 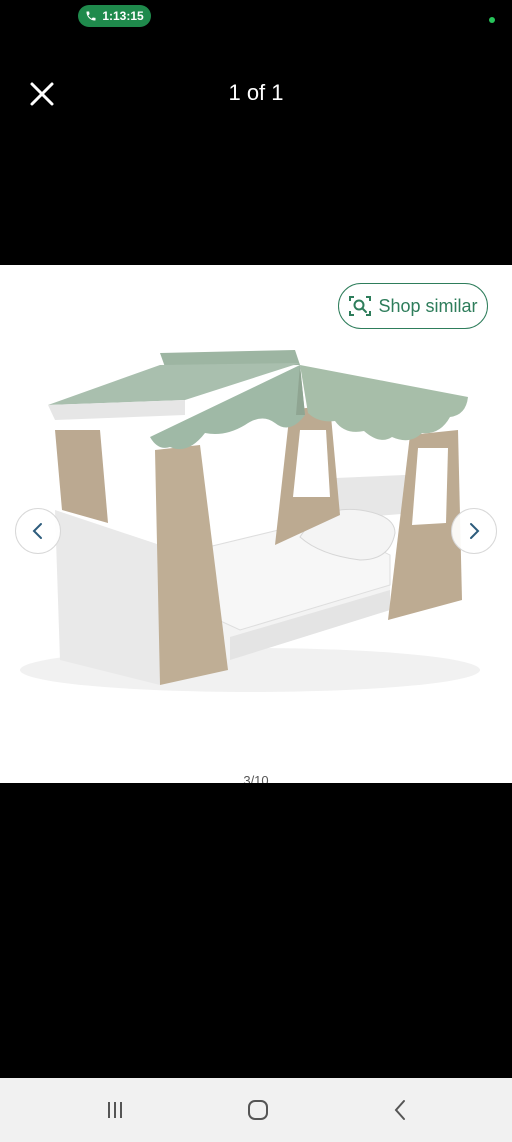 I want to click on recents-button, so click(x=115, y=1110).